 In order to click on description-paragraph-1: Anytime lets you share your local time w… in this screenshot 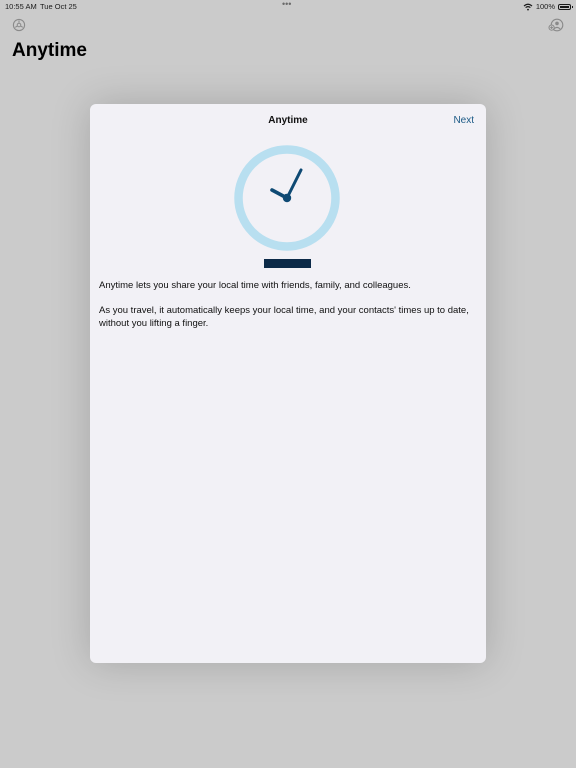, I will do `click(255, 285)`.